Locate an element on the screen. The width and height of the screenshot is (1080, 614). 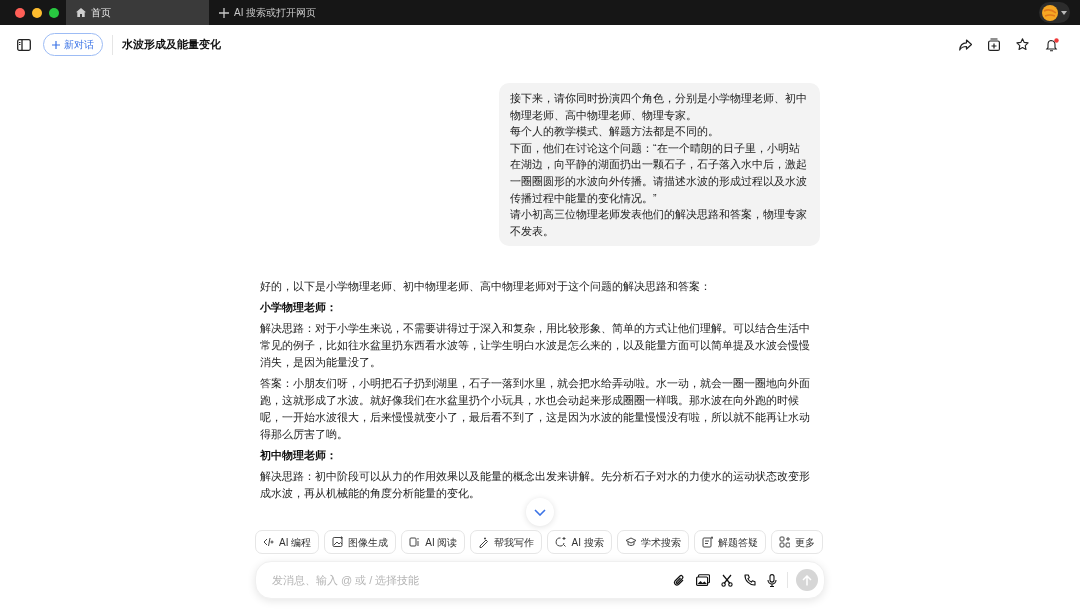
skill-chip: AI 阅读 is located at coordinates (433, 542).